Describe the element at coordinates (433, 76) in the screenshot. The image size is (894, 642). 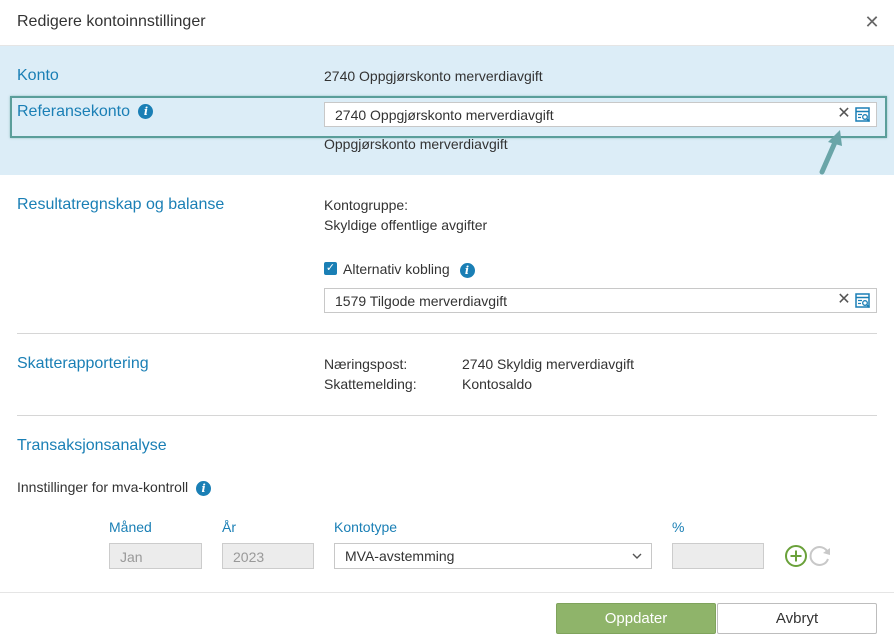
I see `konto-value: 2740 Oppgjørskonto merverdiavgift` at that location.